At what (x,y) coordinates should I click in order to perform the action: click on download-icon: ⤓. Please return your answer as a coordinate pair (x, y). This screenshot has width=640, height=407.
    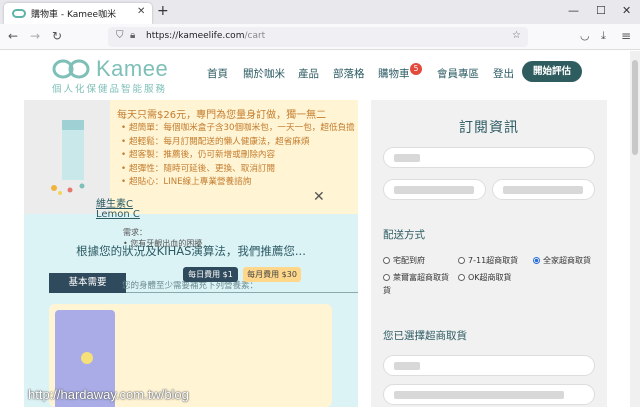
    Looking at the image, I should click on (603, 36).